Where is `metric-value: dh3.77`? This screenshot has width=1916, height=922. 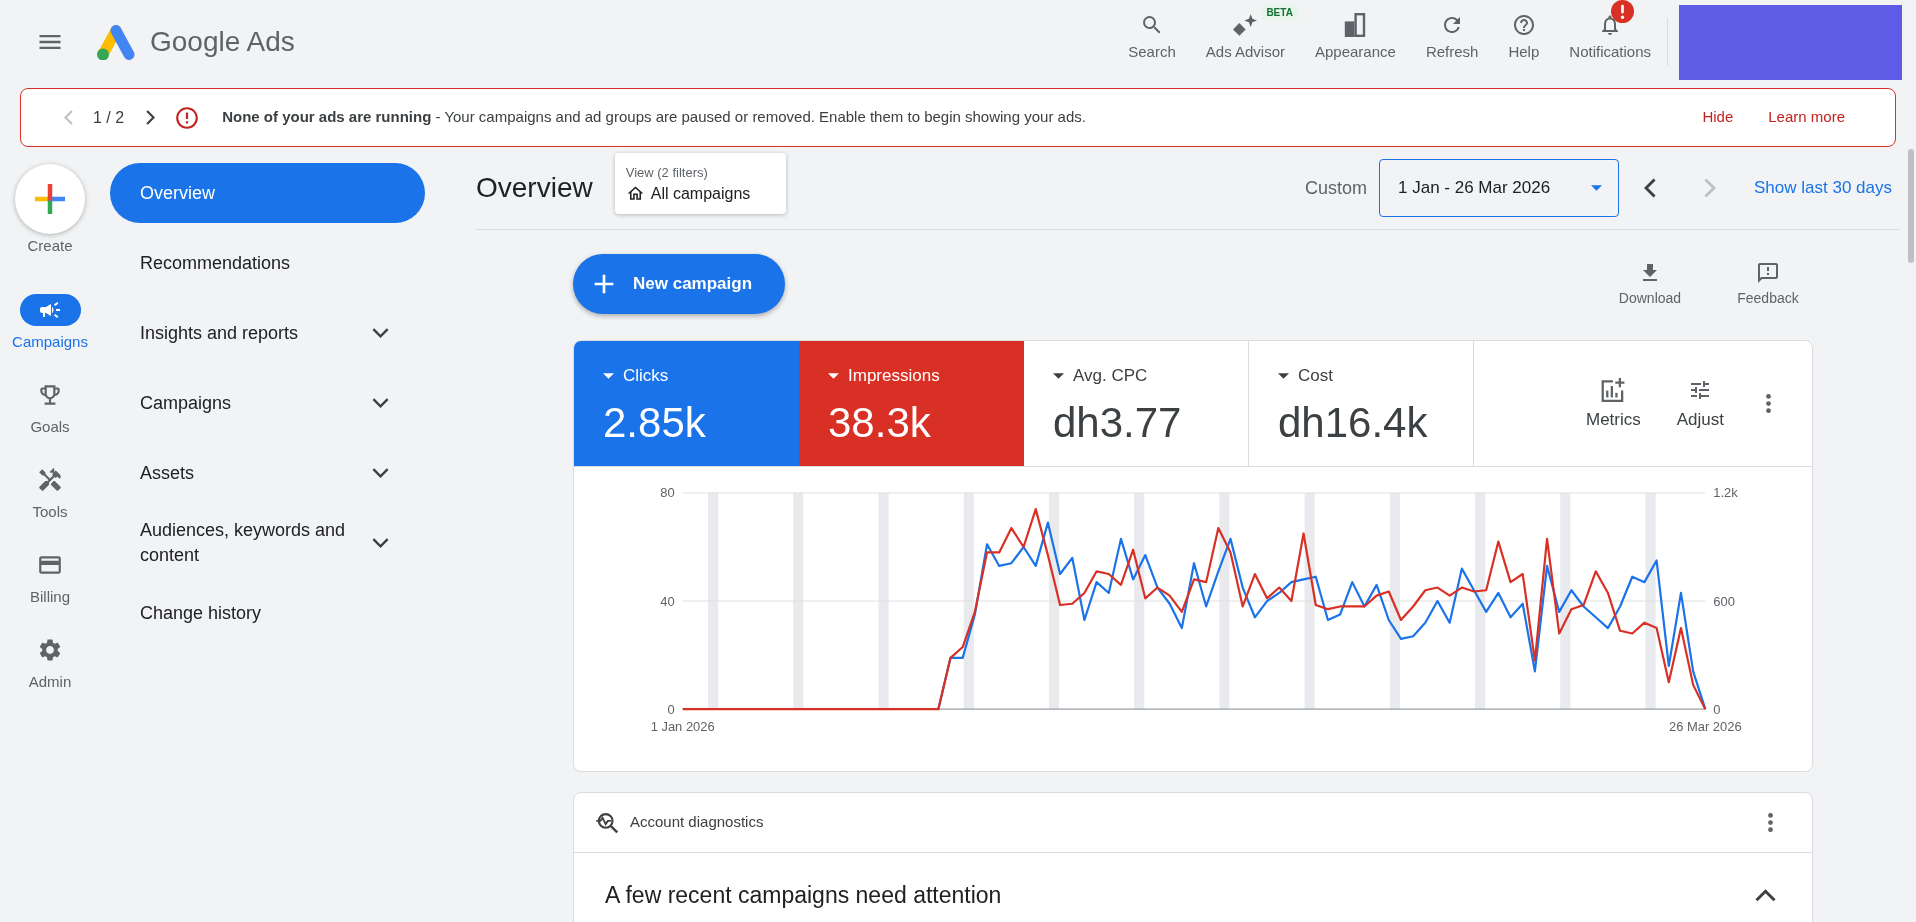
metric-value: dh3.77 is located at coordinates (1117, 423).